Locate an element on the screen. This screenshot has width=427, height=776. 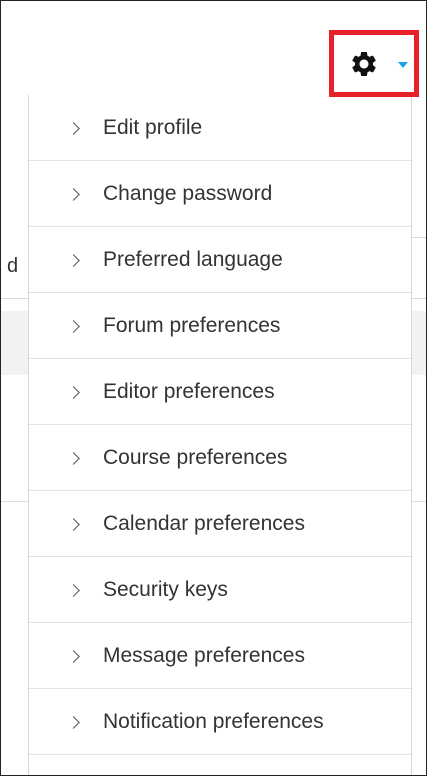
menu-item-label: Notification preferences is located at coordinates (213, 721).